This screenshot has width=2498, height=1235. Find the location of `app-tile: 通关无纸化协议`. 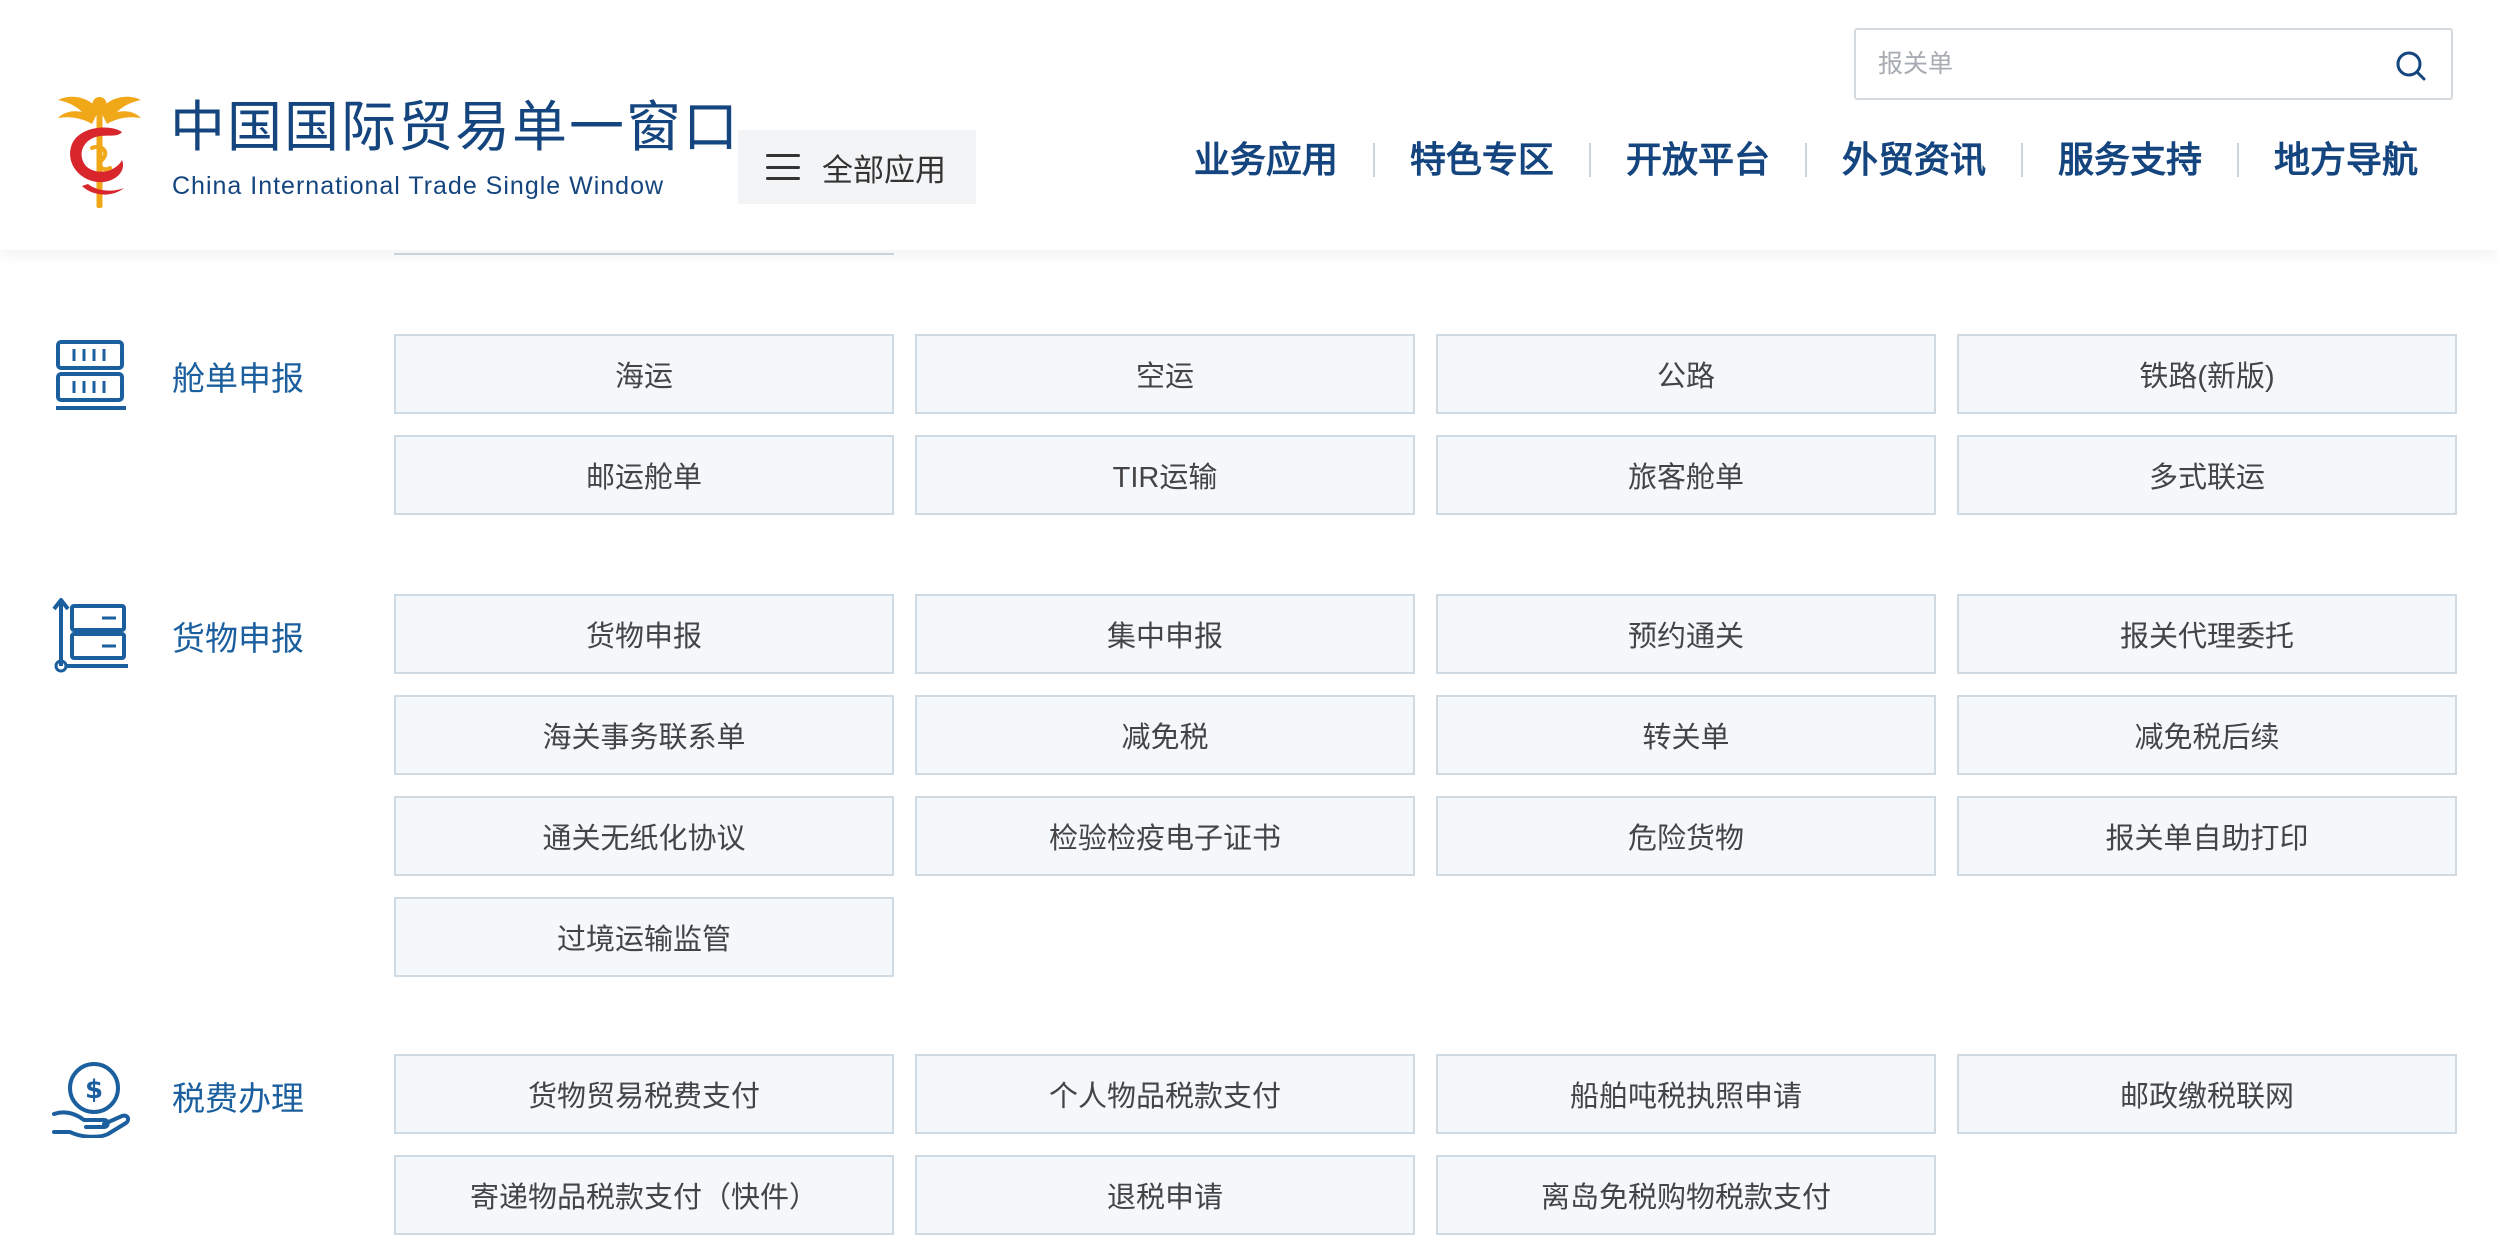

app-tile: 通关无纸化协议 is located at coordinates (644, 836).